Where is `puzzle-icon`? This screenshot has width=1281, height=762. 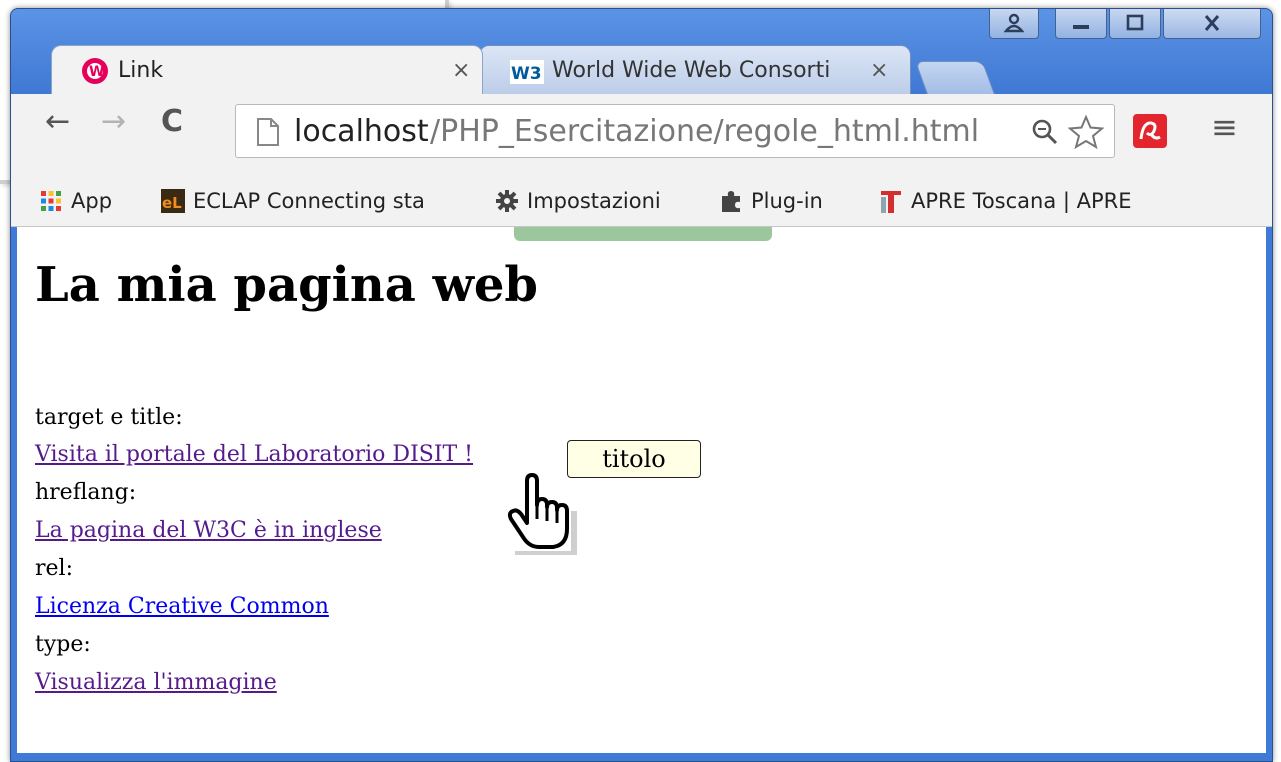 puzzle-icon is located at coordinates (731, 201).